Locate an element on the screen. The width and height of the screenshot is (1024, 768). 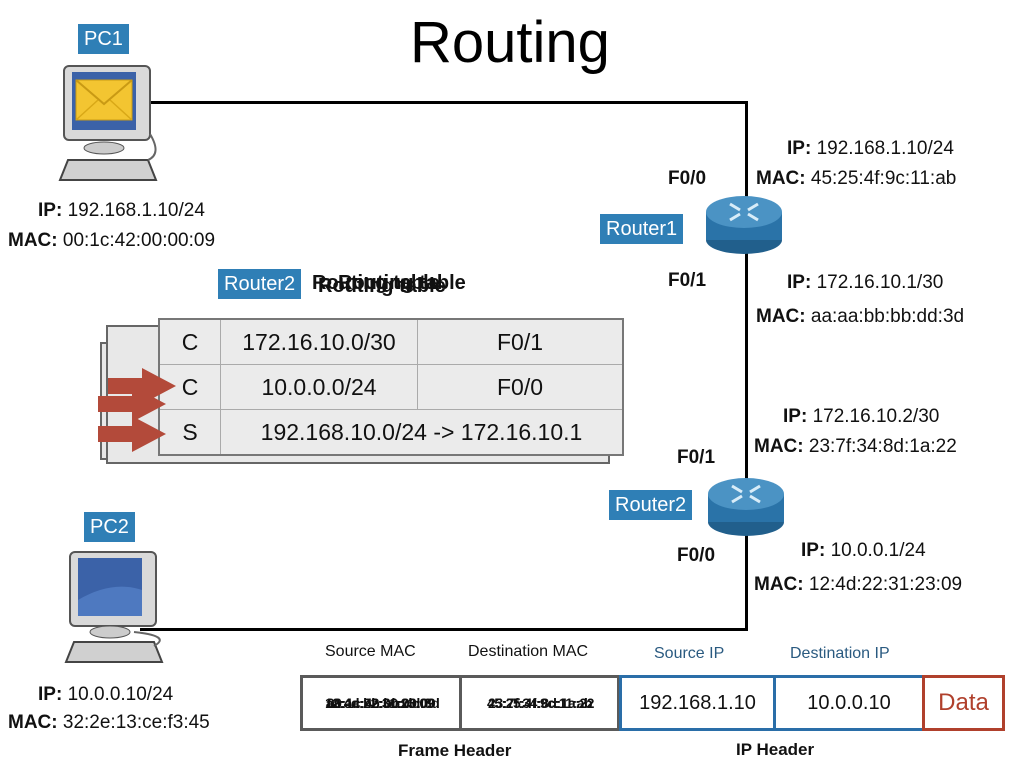
router1-f01-ip: IP: 172.16.10.1/30 is located at coordinates (865, 283).